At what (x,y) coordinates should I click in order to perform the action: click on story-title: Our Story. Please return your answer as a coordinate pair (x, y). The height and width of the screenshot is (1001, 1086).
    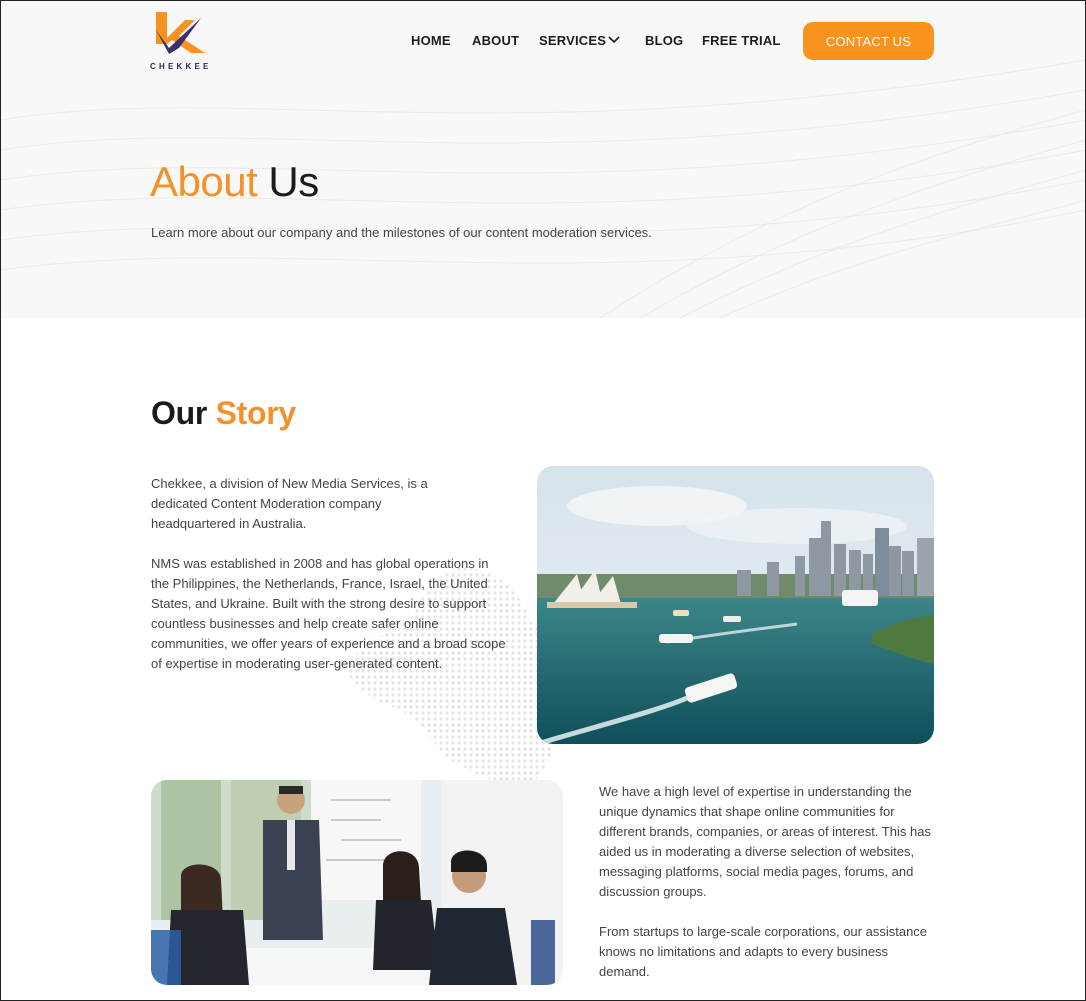
    Looking at the image, I should click on (223, 413).